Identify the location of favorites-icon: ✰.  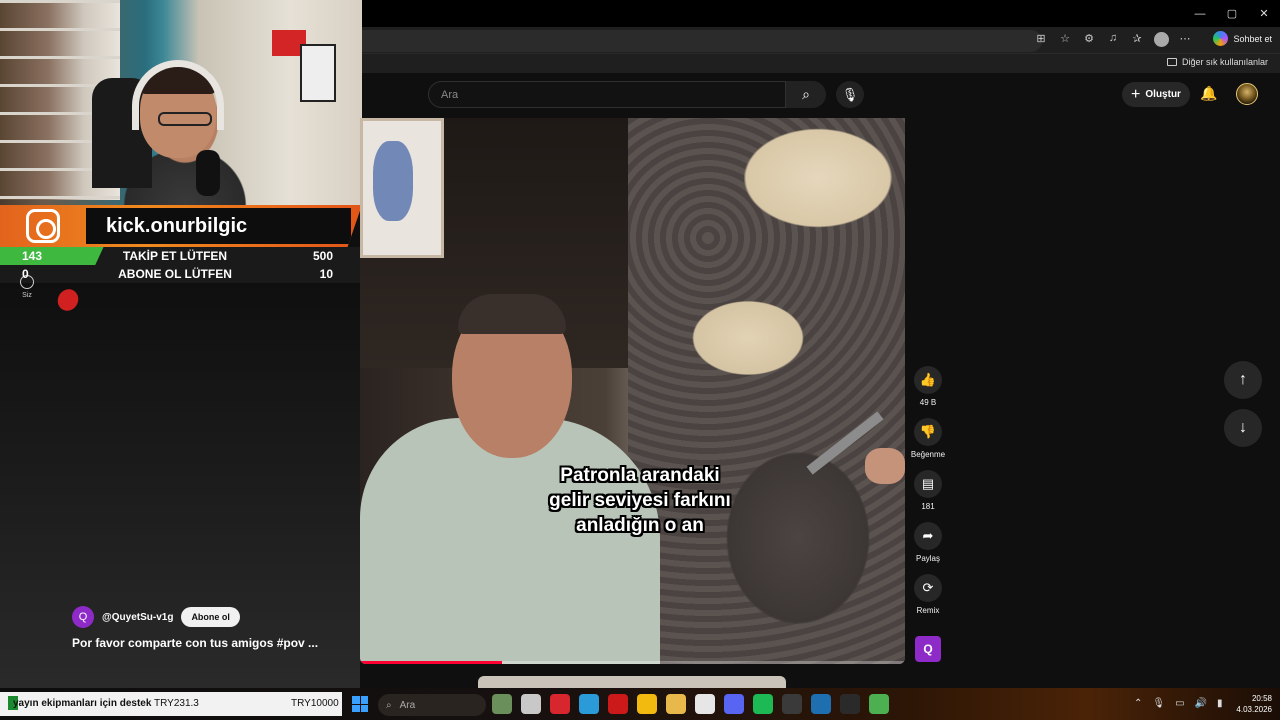
(1137, 41).